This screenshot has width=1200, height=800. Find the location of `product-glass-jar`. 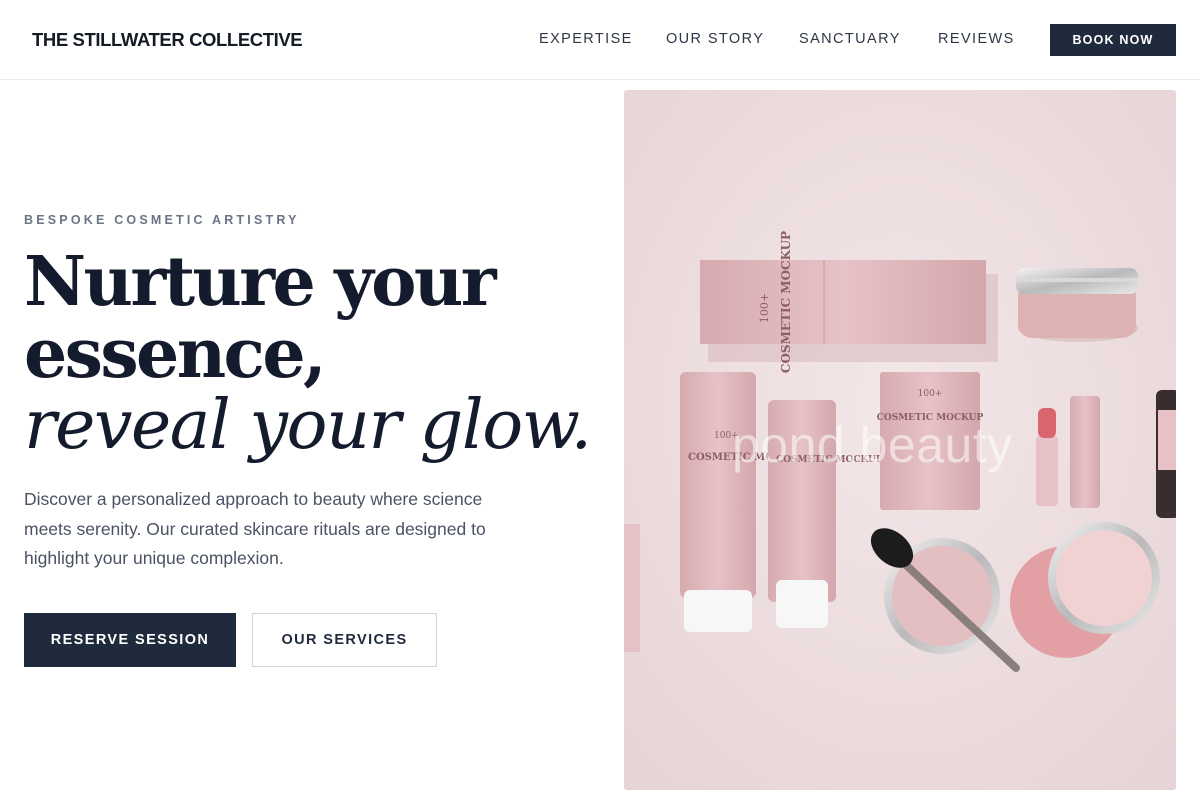

product-glass-jar is located at coordinates (1077, 305).